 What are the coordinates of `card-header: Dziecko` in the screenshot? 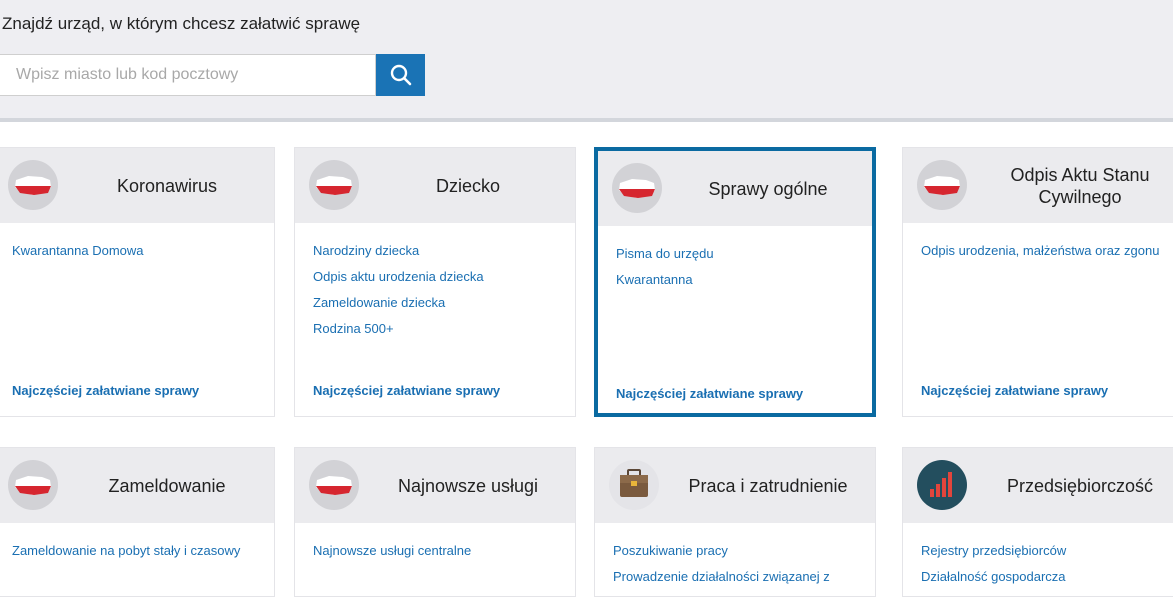 It's located at (435, 185).